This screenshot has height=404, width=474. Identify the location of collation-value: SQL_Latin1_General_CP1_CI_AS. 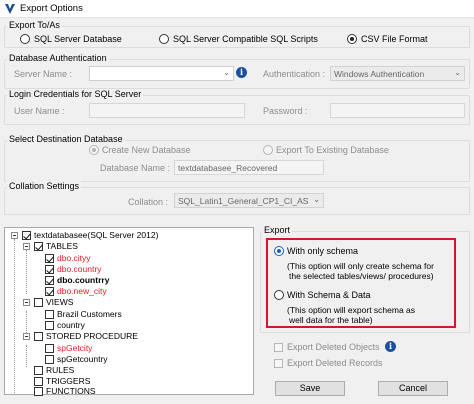
(243, 201).